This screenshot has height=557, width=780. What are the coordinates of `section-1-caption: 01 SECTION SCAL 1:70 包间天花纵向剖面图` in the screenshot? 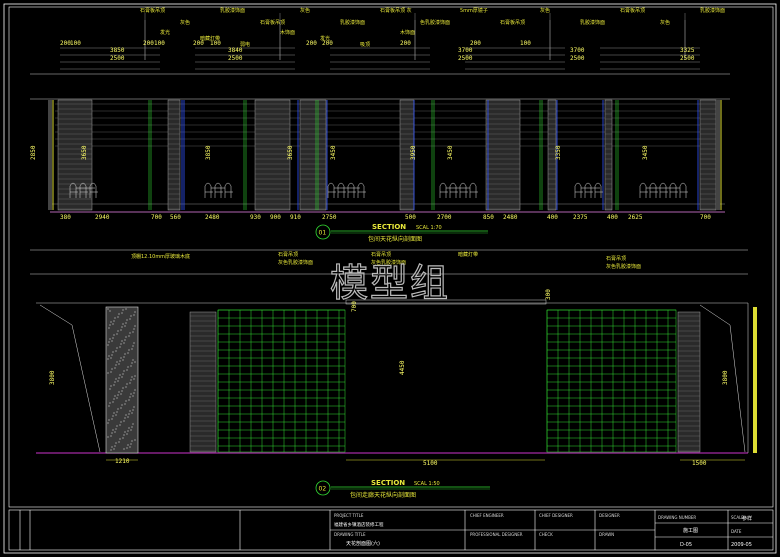 It's located at (401, 233).